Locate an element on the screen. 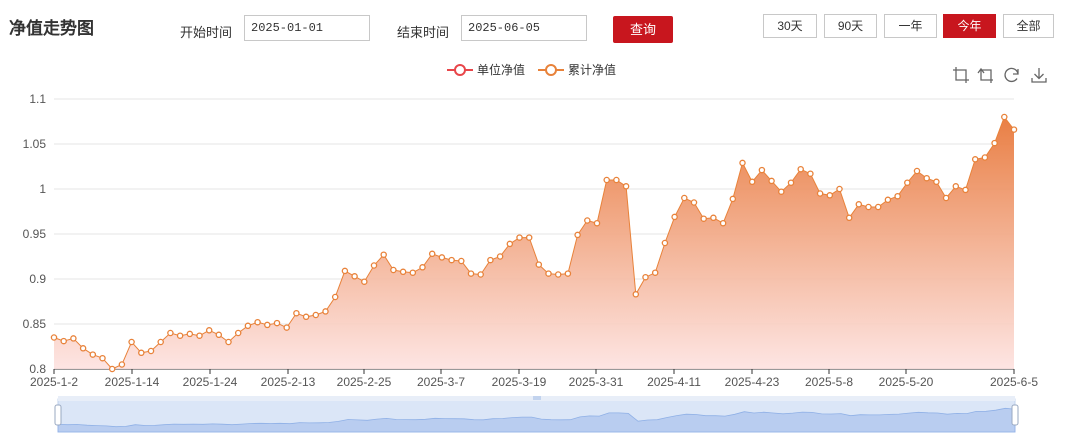  x-tick-label: 2025-1-2 is located at coordinates (54, 382).